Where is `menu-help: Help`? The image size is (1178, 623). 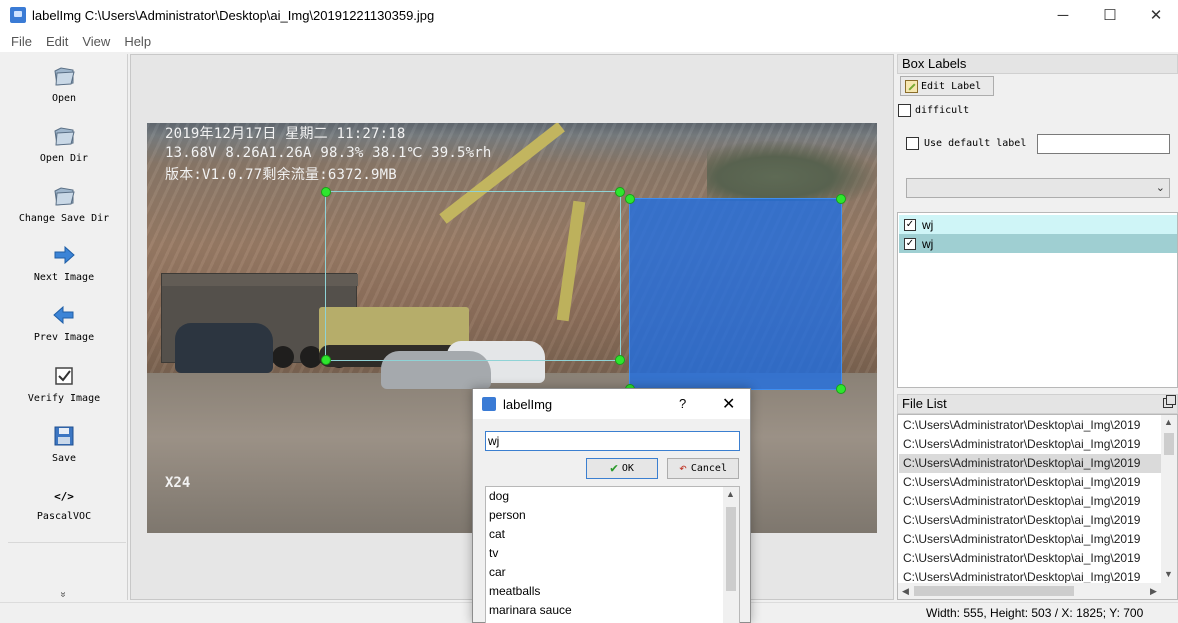 menu-help: Help is located at coordinates (137, 41).